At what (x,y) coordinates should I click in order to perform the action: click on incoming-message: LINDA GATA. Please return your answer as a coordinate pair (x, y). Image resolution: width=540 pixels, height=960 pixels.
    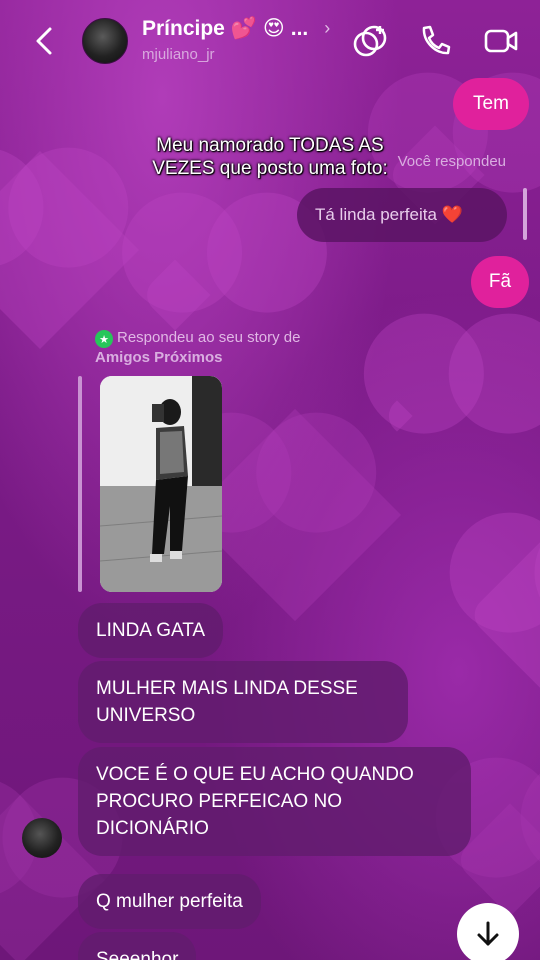
    Looking at the image, I should click on (151, 630).